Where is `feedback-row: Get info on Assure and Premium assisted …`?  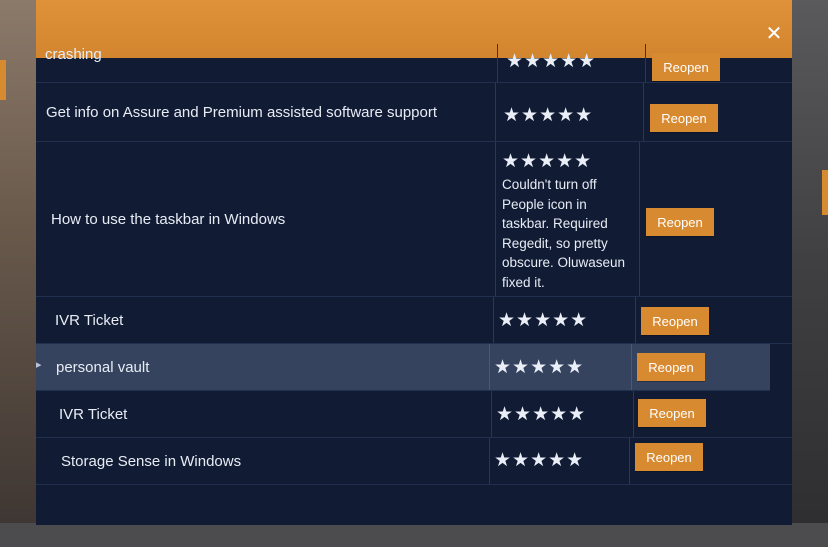 feedback-row: Get info on Assure and Premium assisted … is located at coordinates (414, 112).